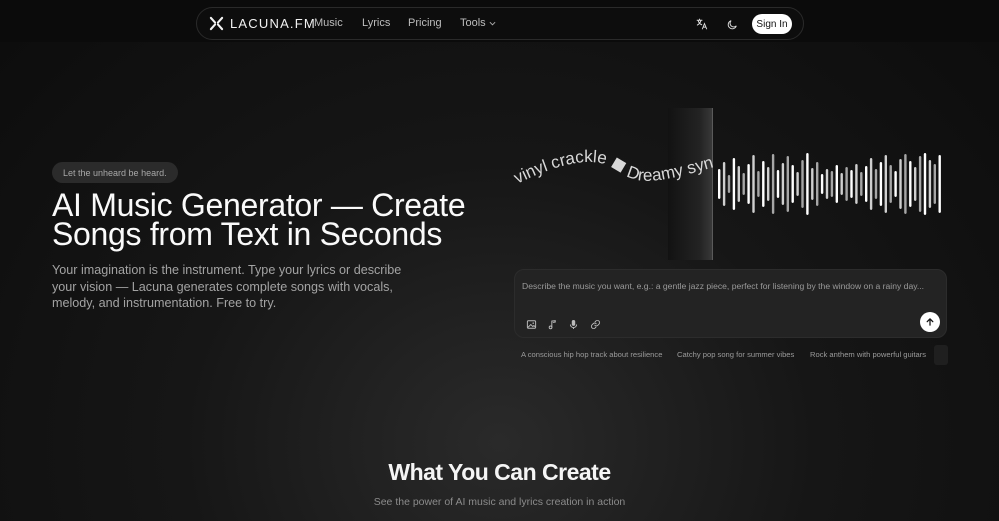 The height and width of the screenshot is (521, 999). What do you see at coordinates (735, 354) in the screenshot?
I see `suggestion-chip: Catchy pop song for summer vibes` at bounding box center [735, 354].